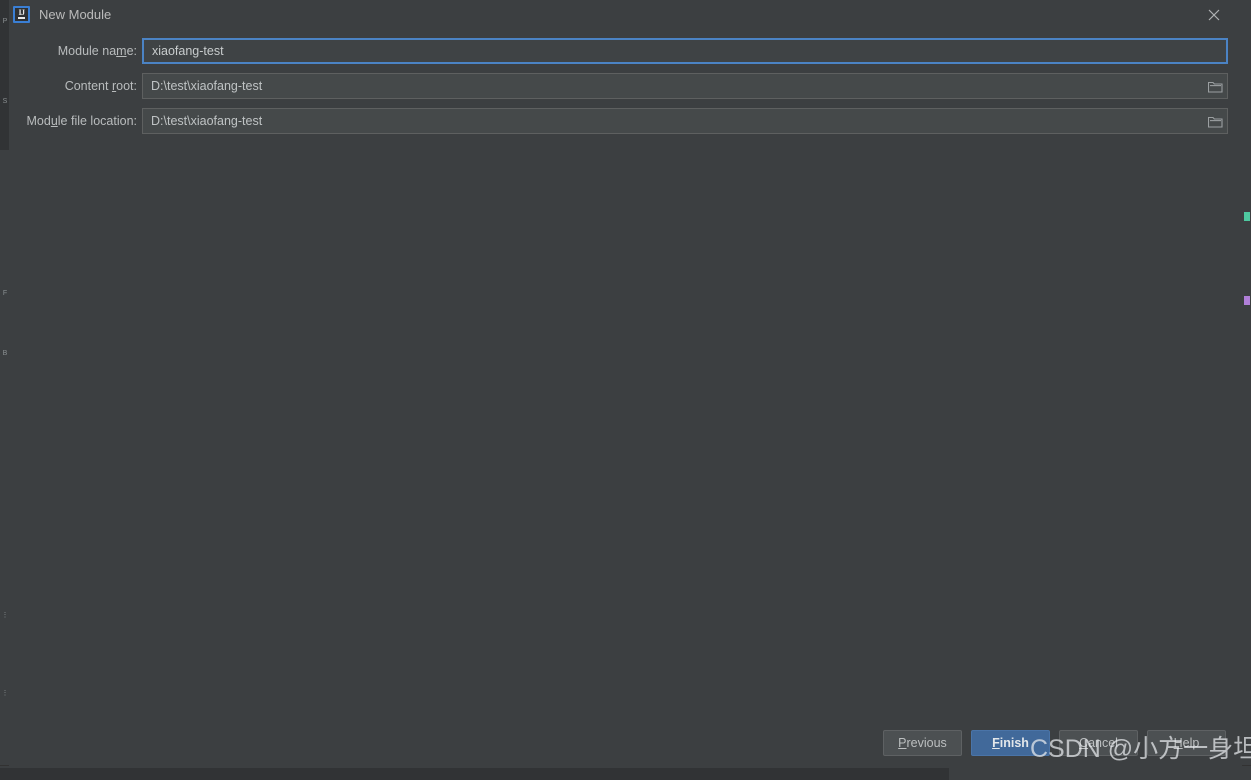  I want to click on close-button, so click(1214, 15).